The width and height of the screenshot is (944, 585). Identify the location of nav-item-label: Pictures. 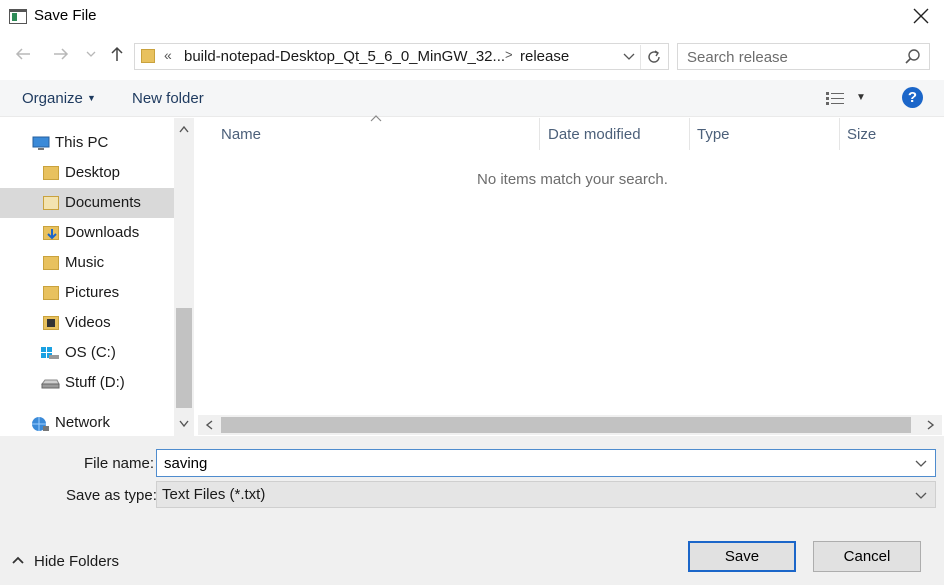
(92, 292).